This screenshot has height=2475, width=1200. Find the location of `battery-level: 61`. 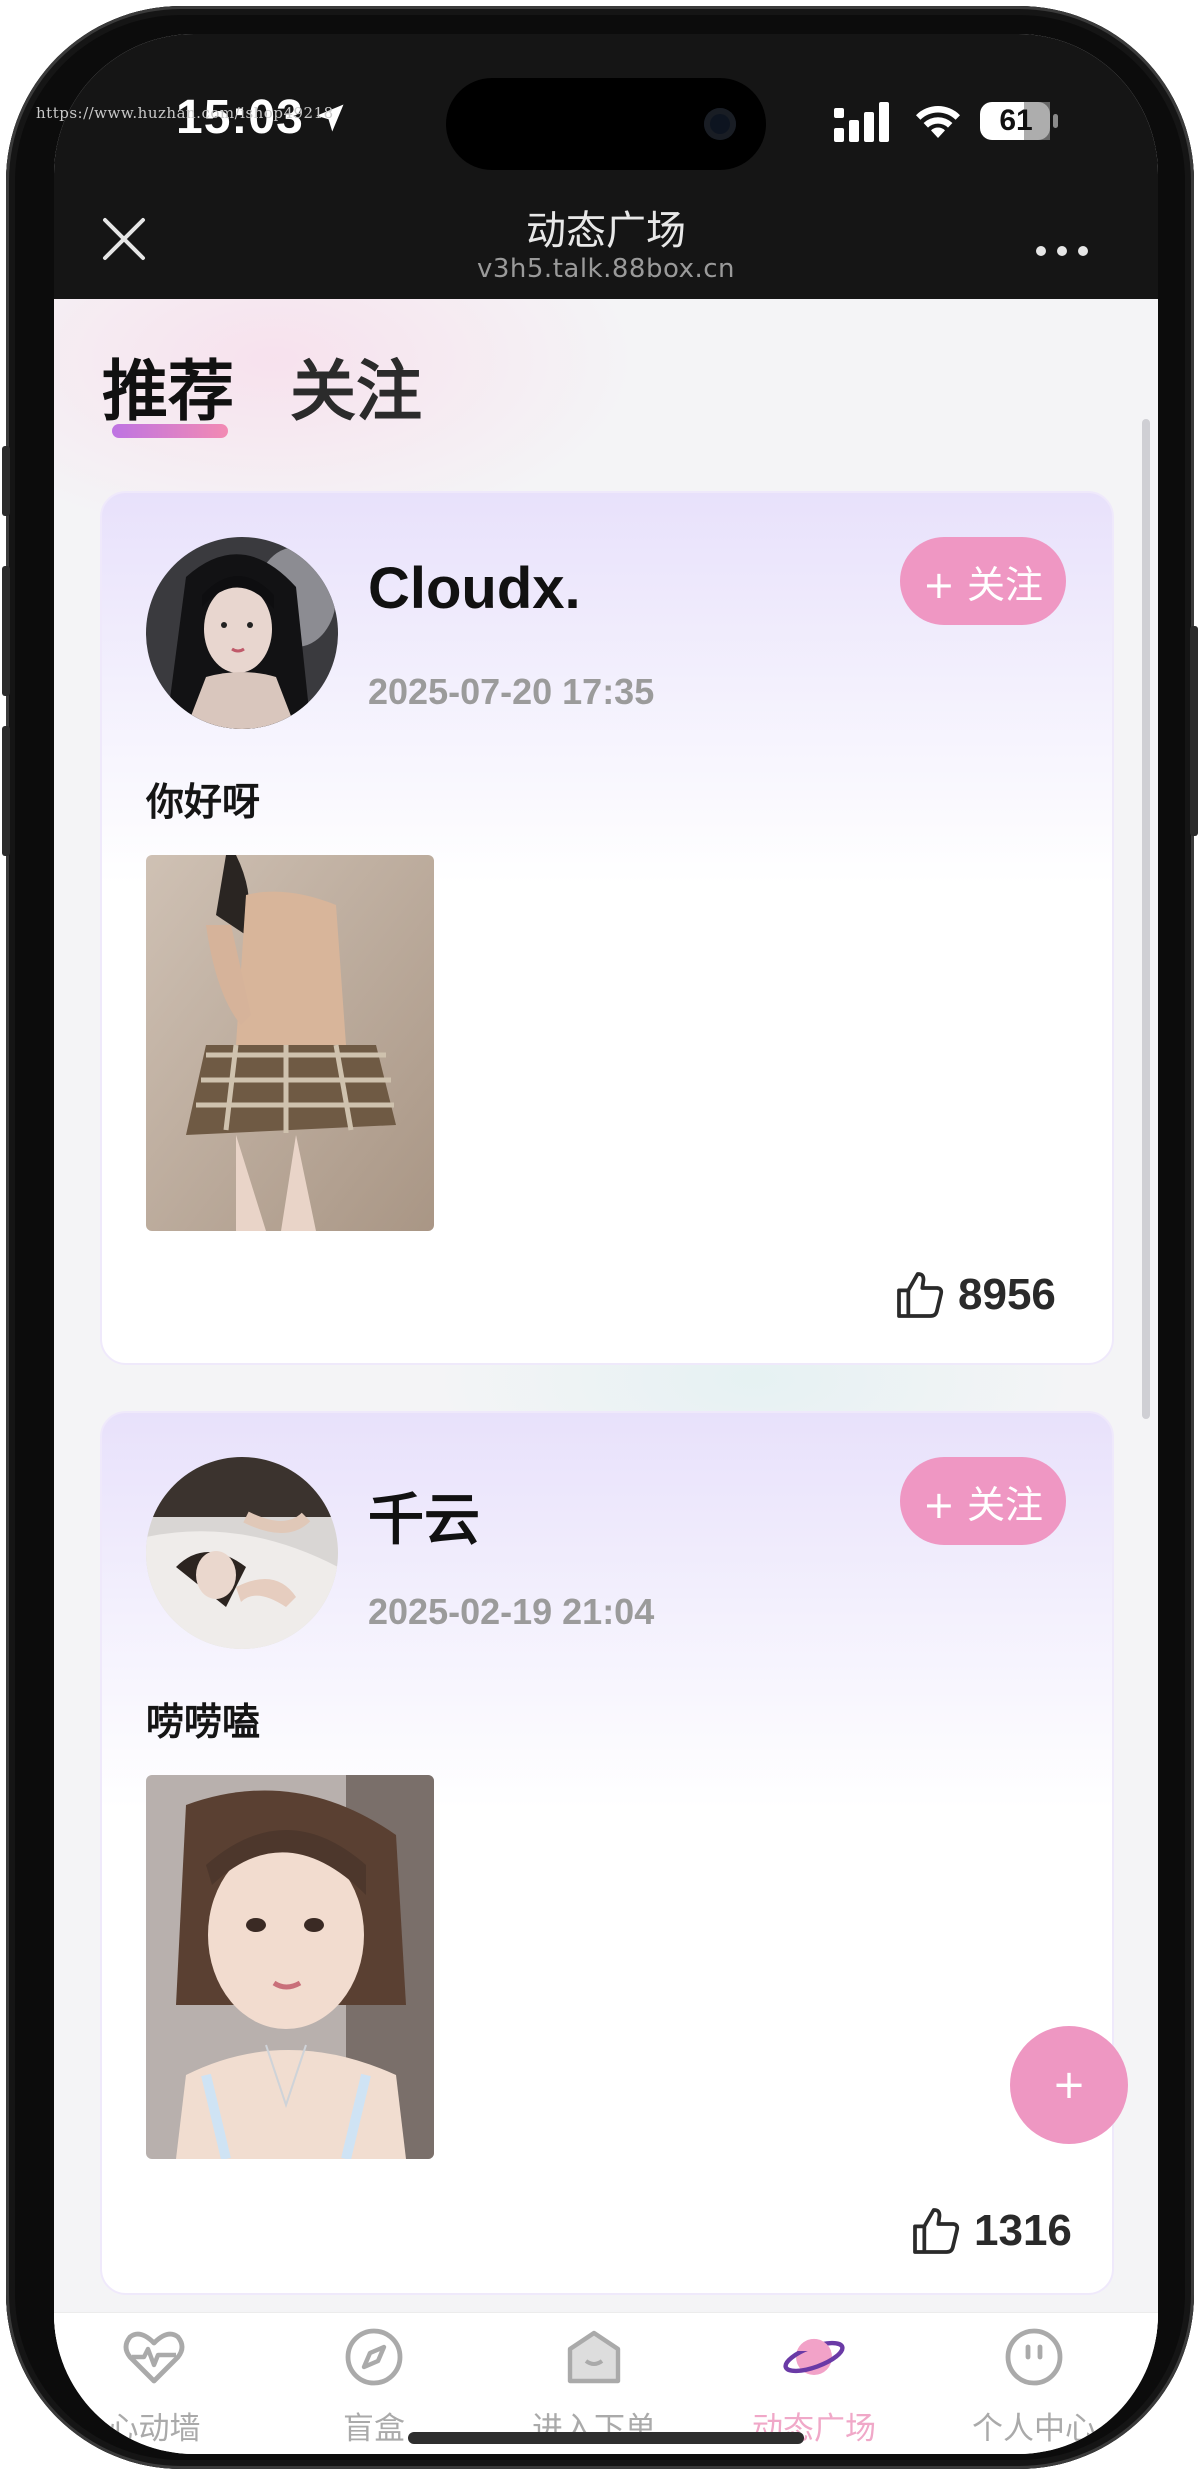

battery-level: 61 is located at coordinates (1016, 120).